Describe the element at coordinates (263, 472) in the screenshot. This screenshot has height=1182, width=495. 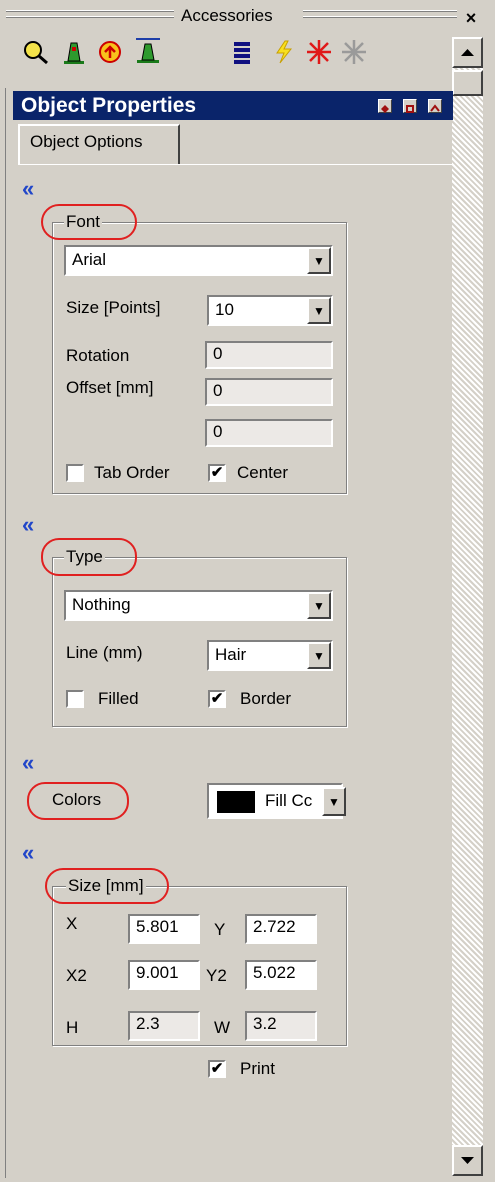
I see `center-label: Center` at that location.